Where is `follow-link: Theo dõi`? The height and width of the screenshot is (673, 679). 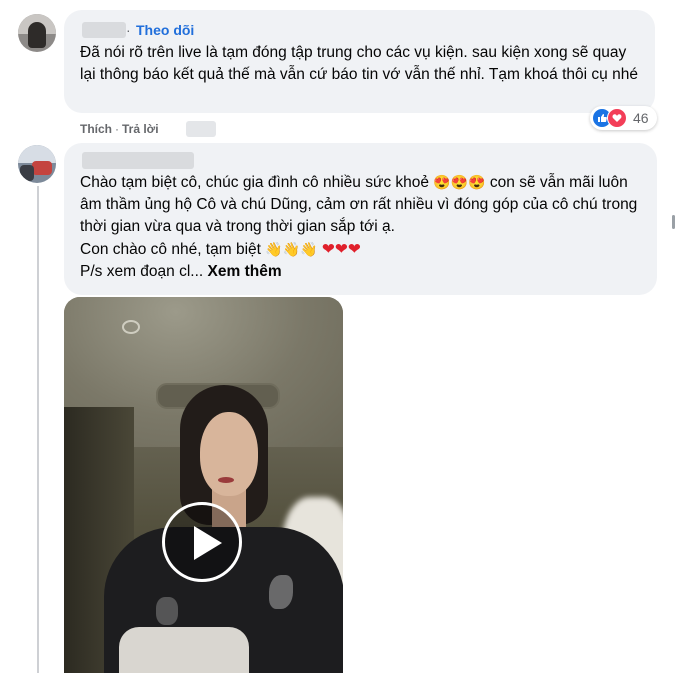 follow-link: Theo dõi is located at coordinates (165, 30).